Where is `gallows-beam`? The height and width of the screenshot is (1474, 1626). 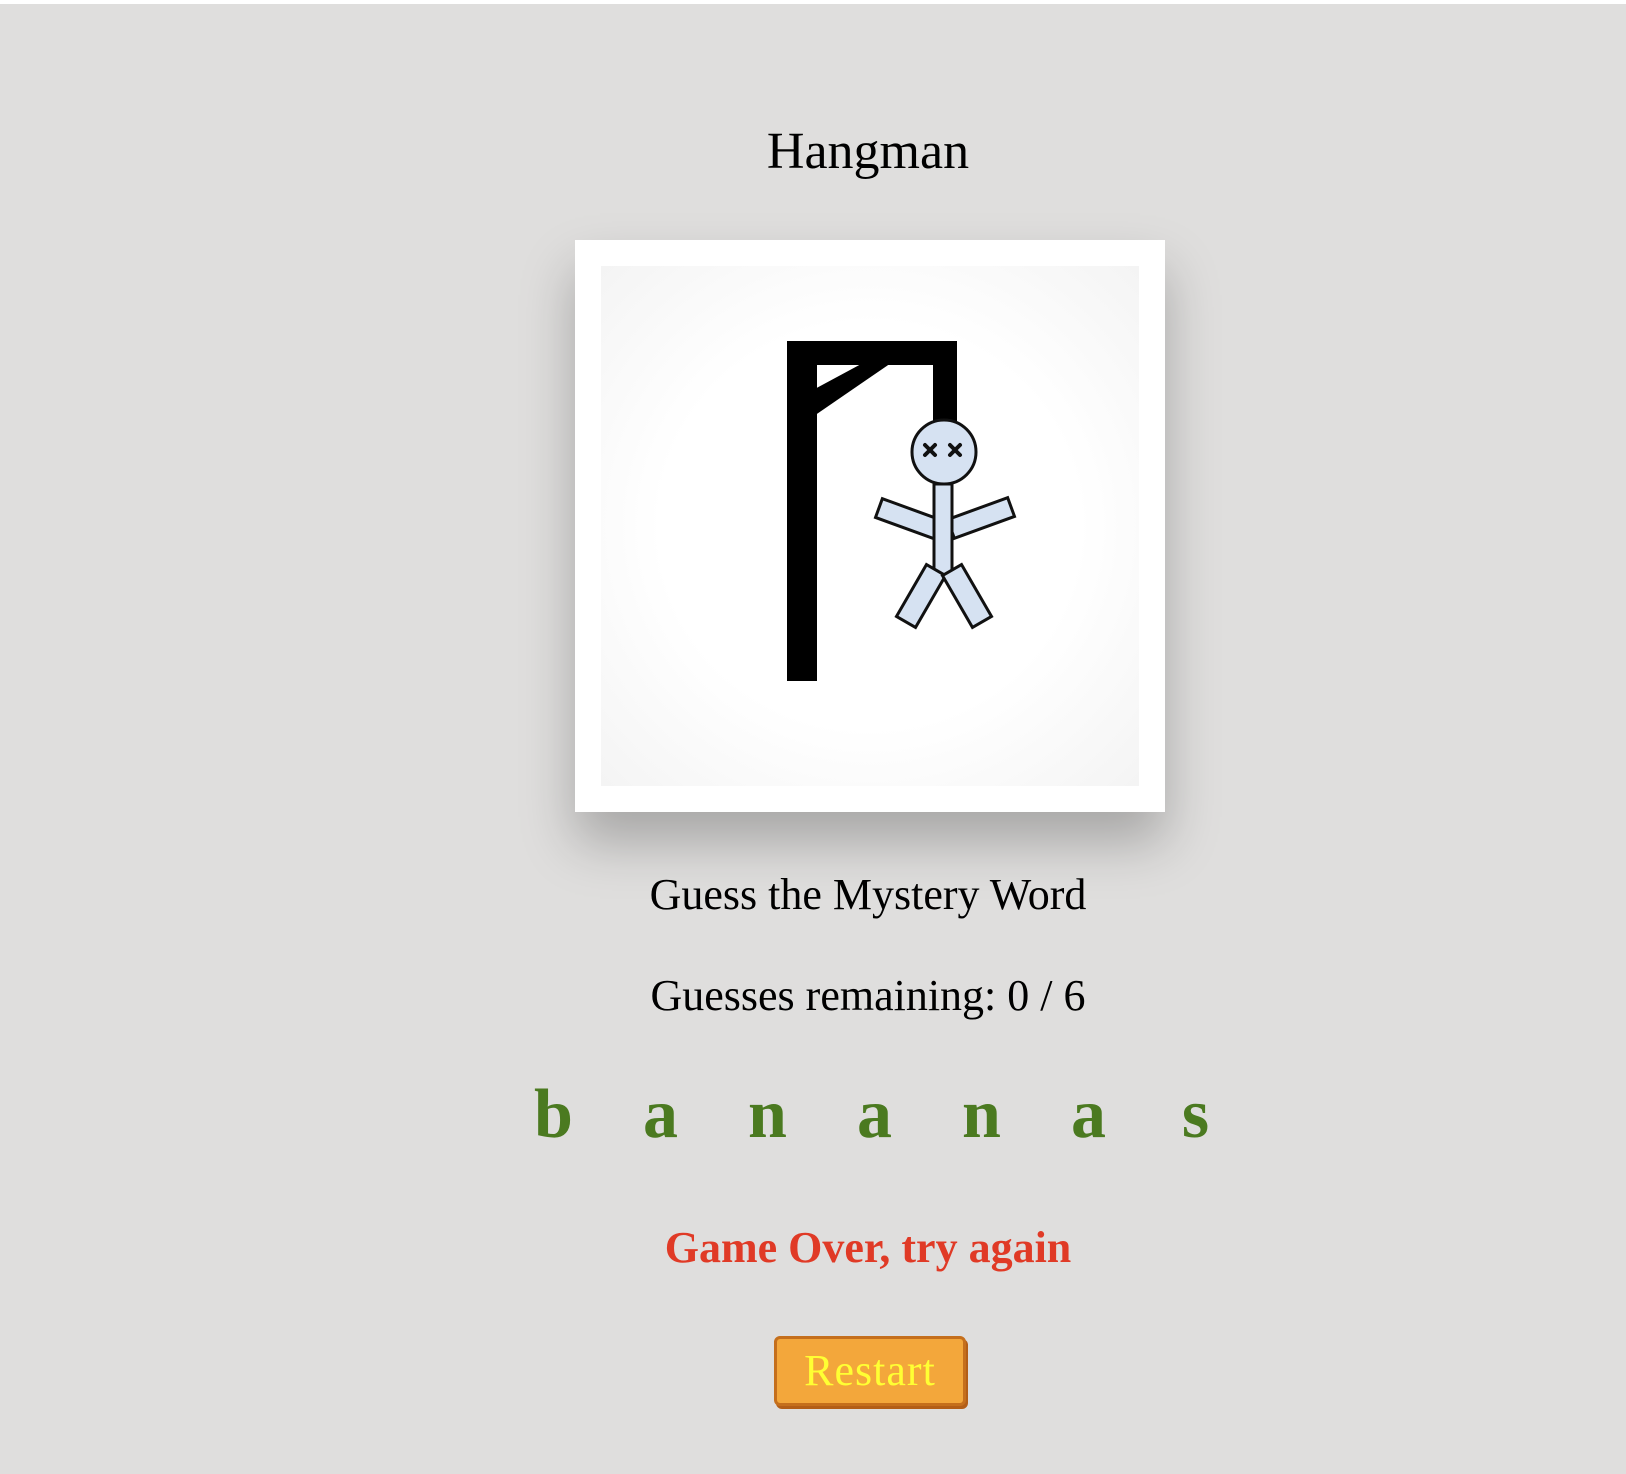 gallows-beam is located at coordinates (872, 353).